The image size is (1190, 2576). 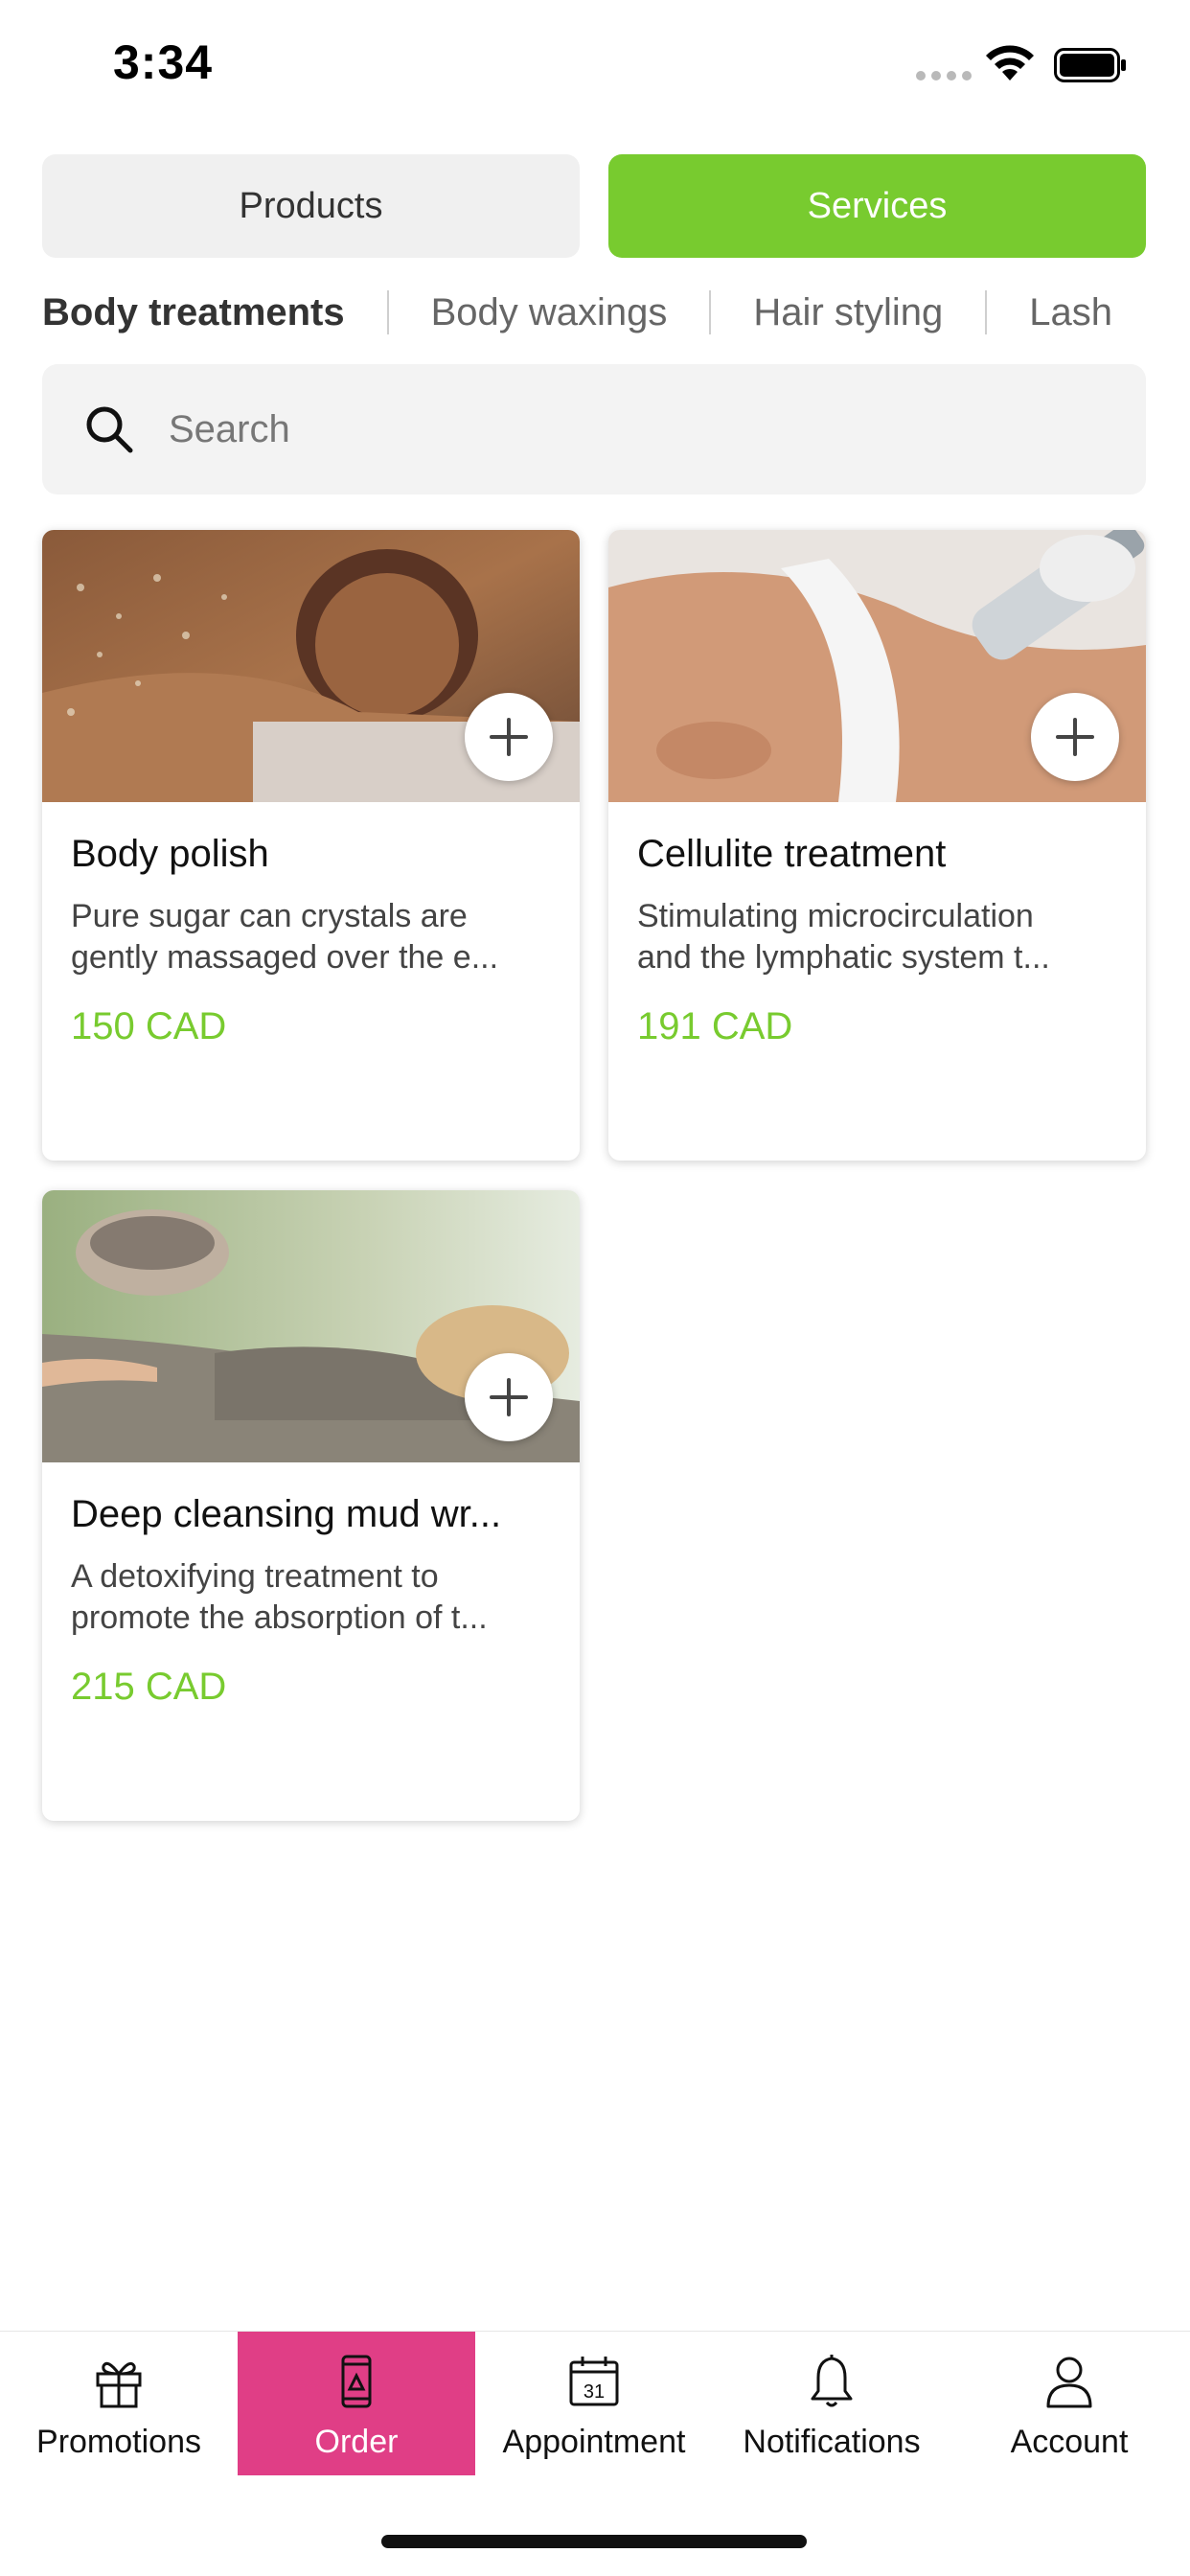 I want to click on services-tab: Services, so click(x=877, y=206).